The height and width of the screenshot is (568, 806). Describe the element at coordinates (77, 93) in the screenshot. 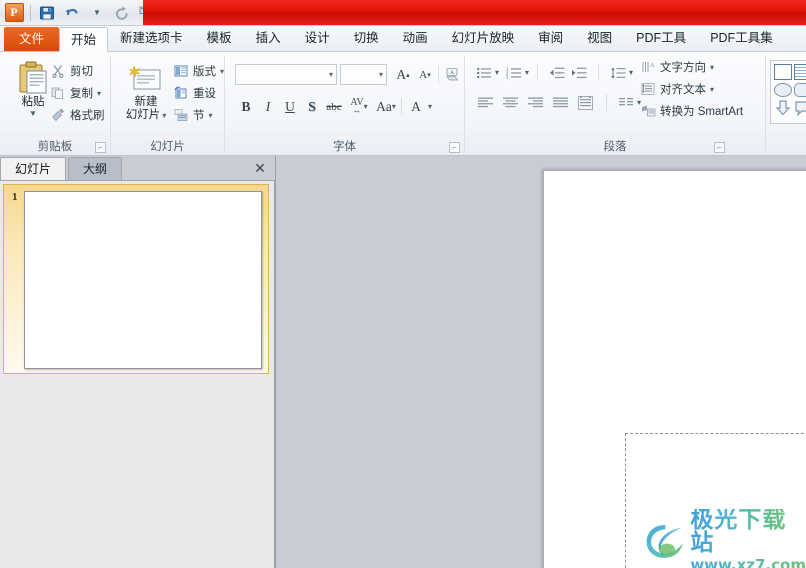

I see `copy-button: 复制 ▾` at that location.